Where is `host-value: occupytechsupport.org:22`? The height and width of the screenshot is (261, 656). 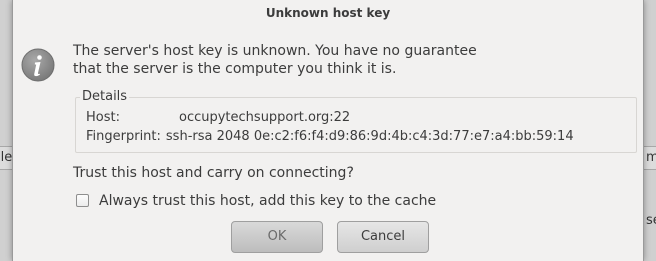 host-value: occupytechsupport.org:22 is located at coordinates (265, 117).